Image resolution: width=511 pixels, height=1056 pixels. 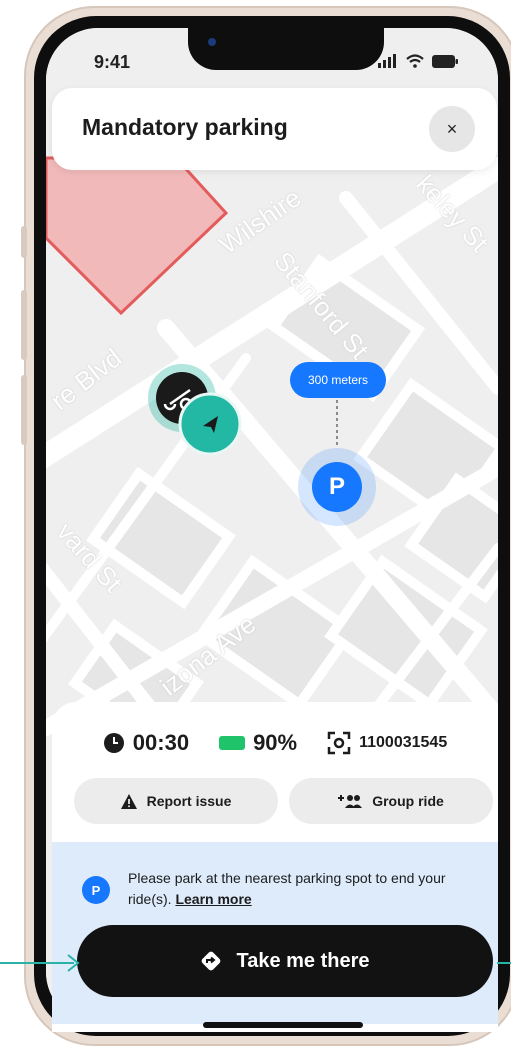 I want to click on wifi-icon, so click(x=415, y=61).